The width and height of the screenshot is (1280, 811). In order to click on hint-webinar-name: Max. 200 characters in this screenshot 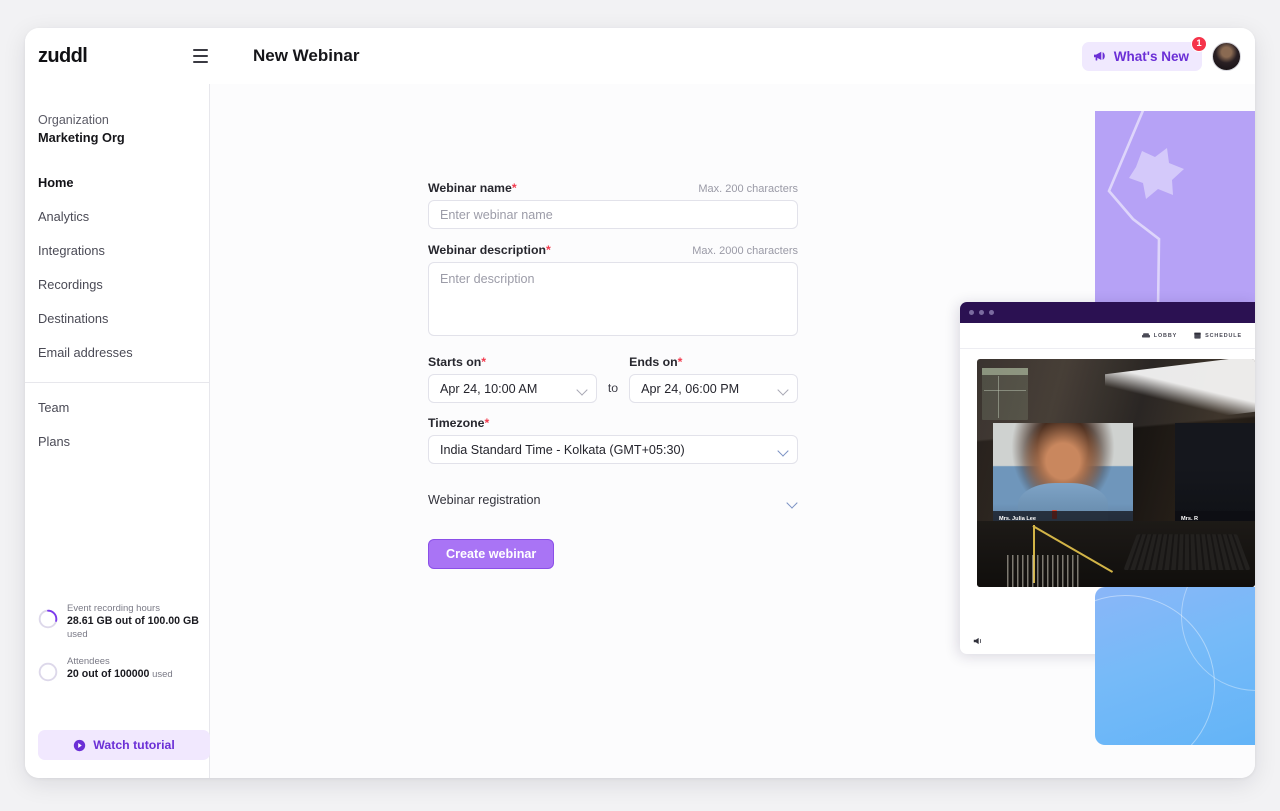, I will do `click(748, 189)`.